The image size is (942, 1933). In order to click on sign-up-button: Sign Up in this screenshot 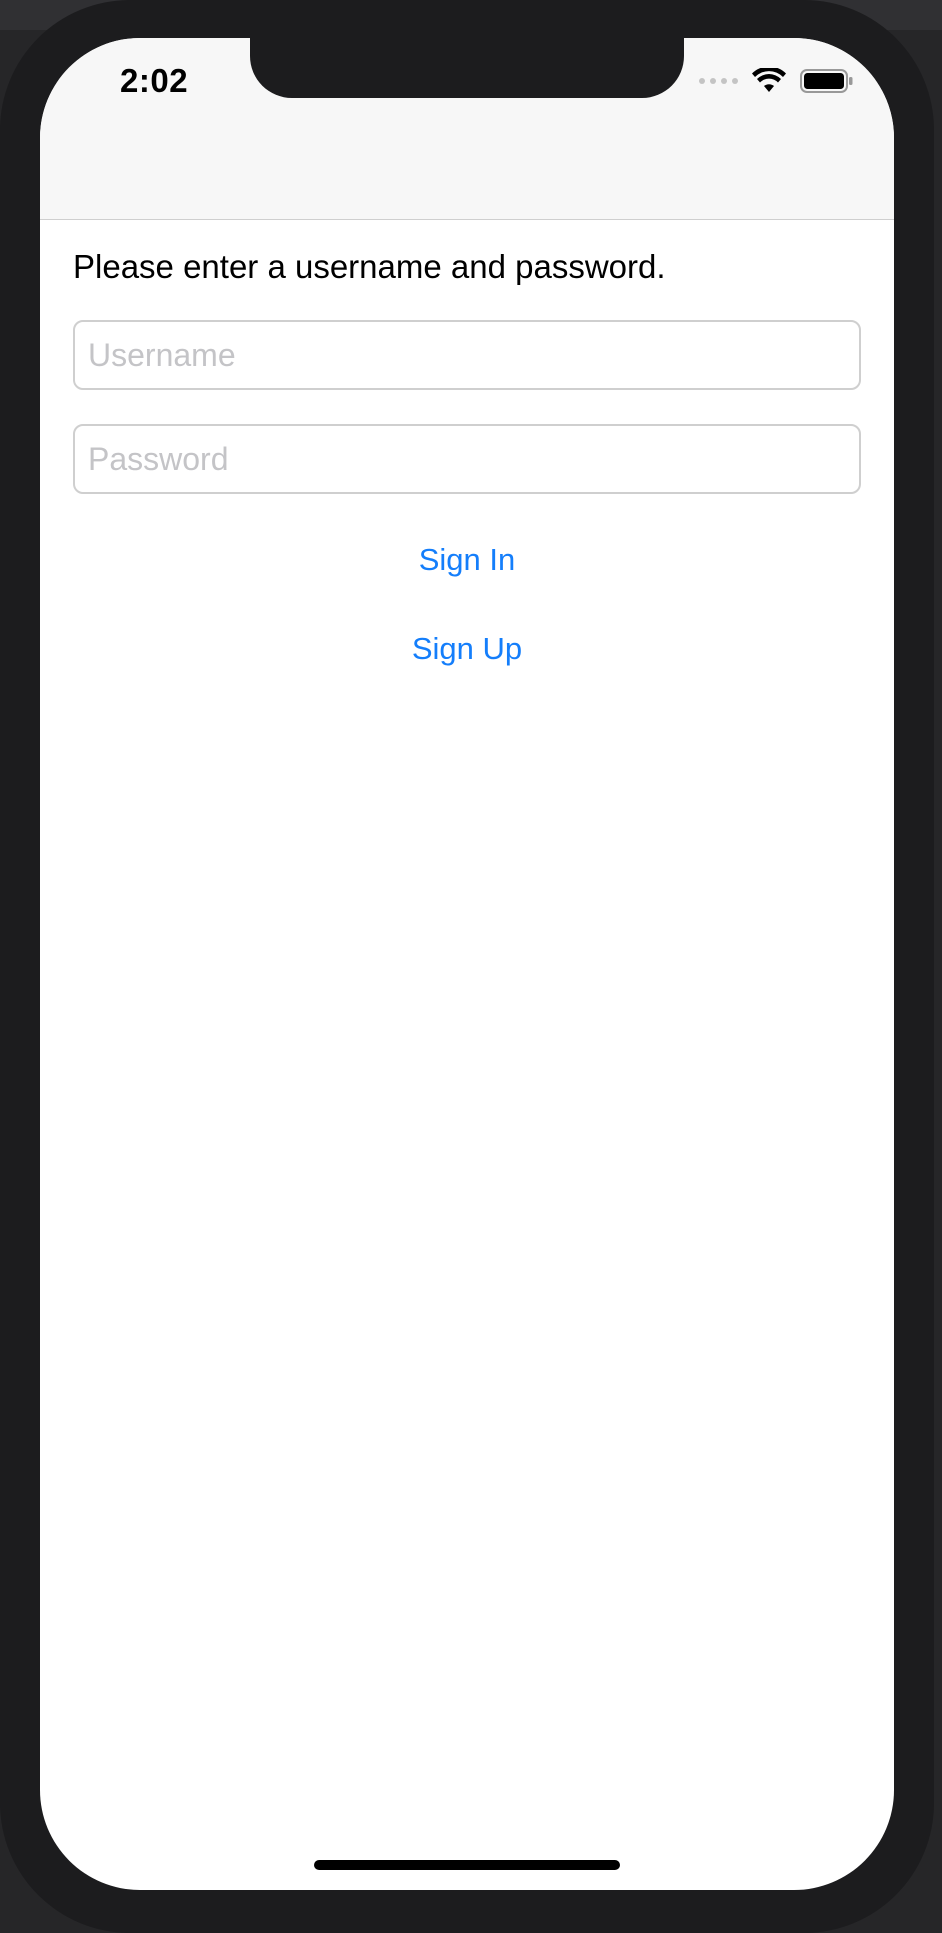, I will do `click(467, 649)`.